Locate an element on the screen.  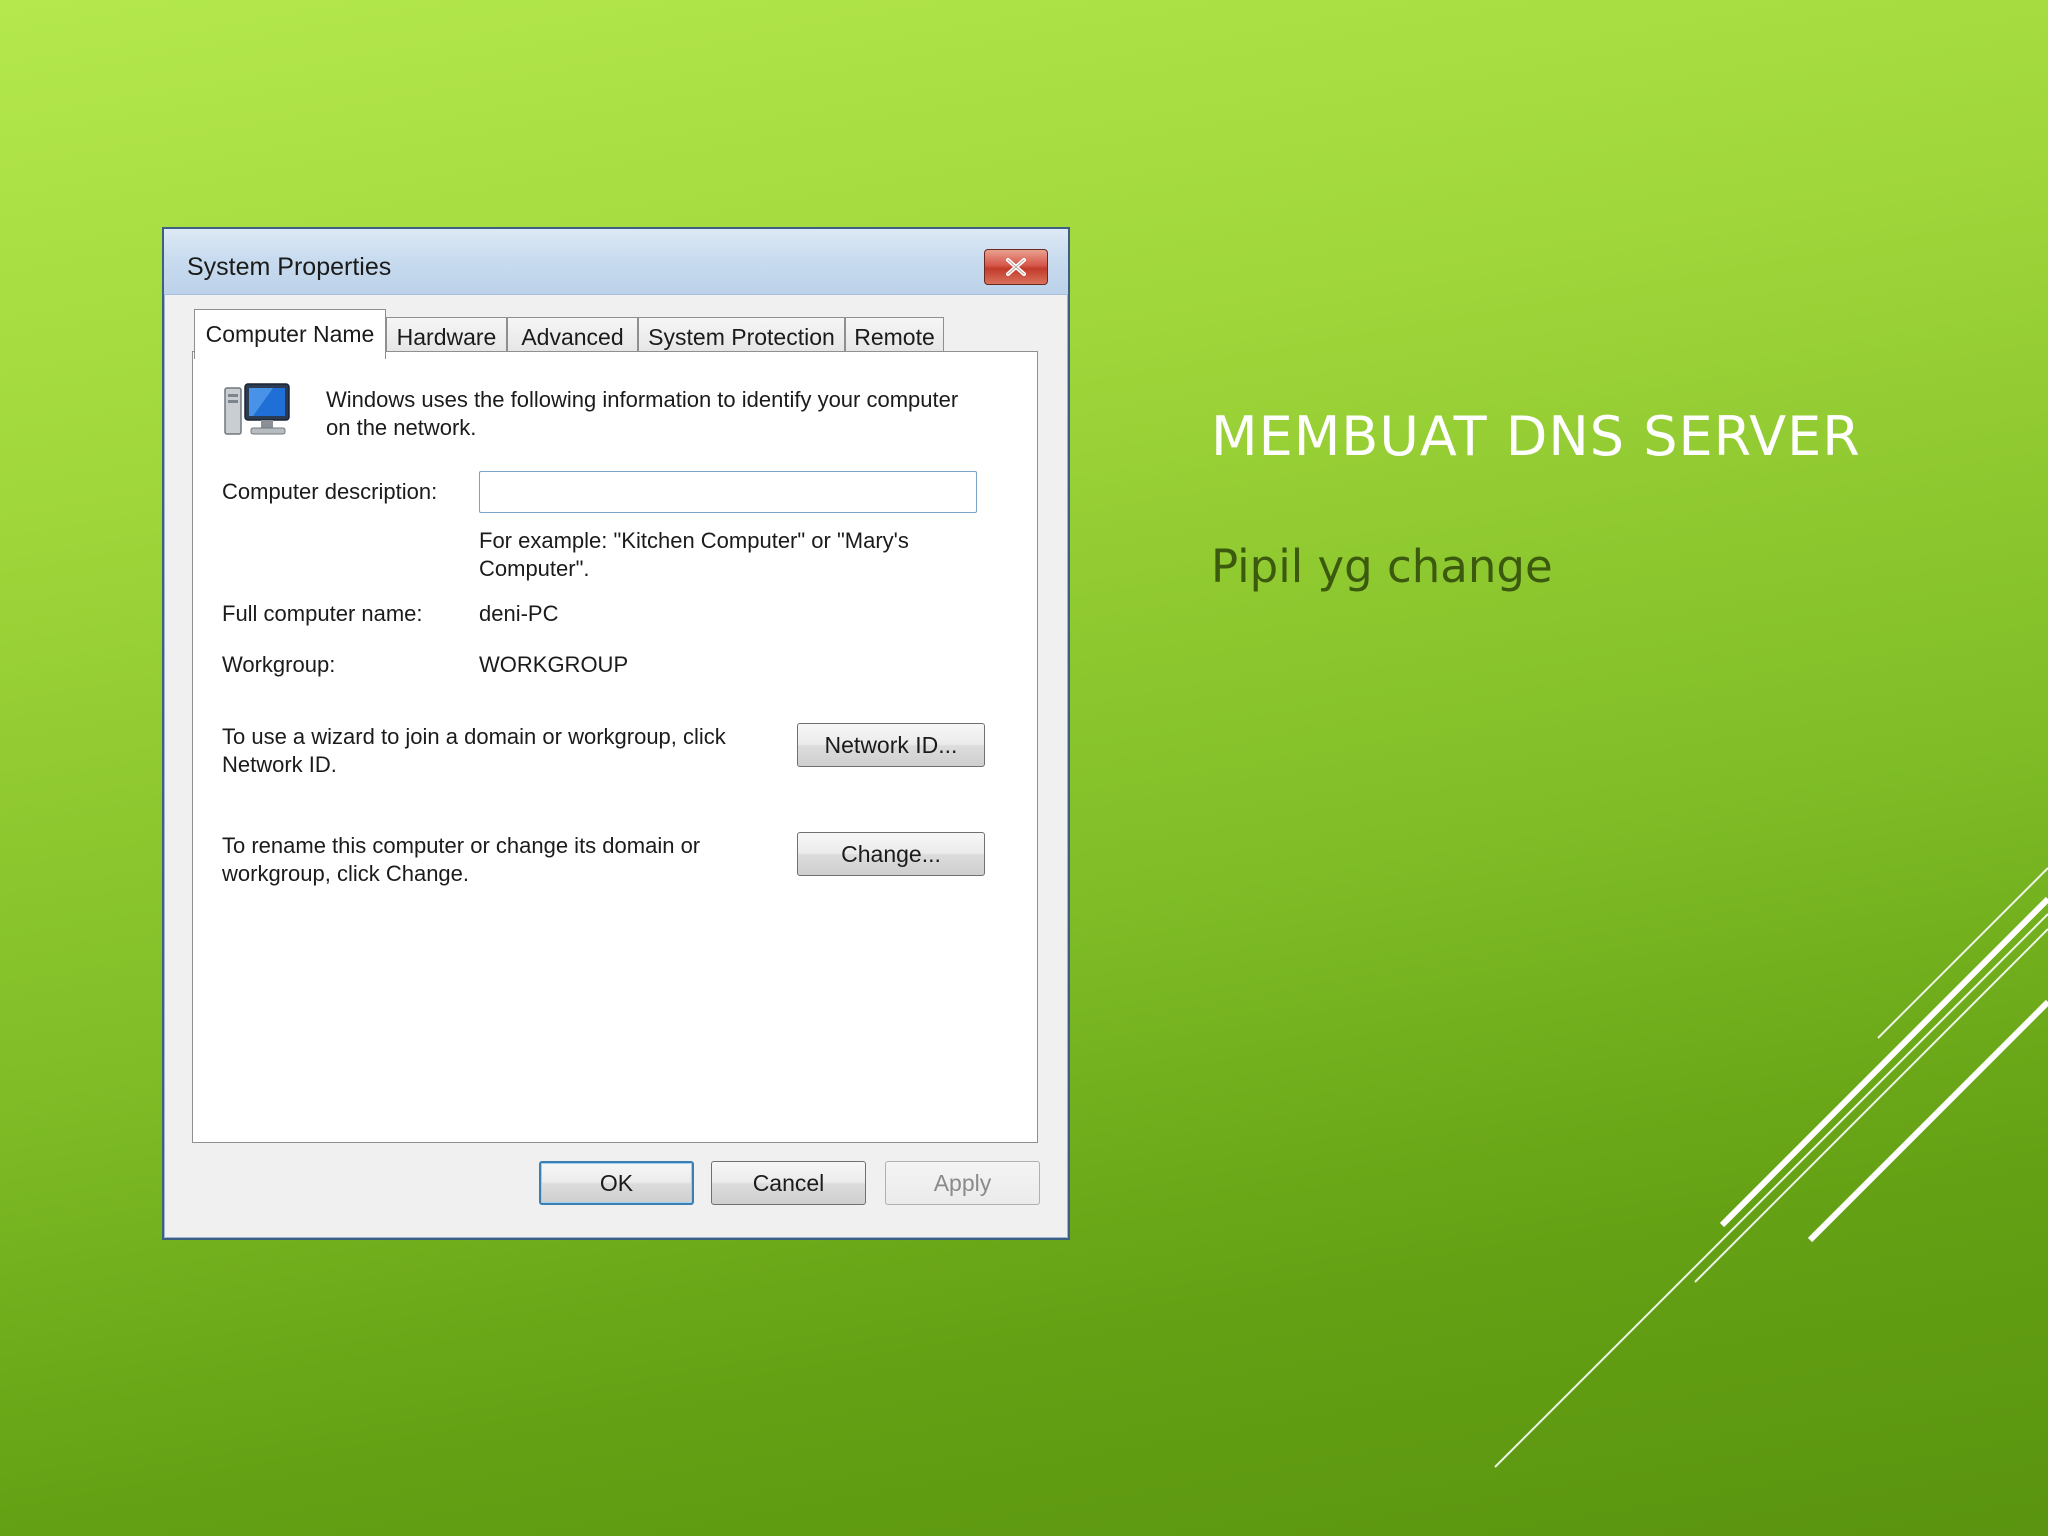
dialog-title: System Properties is located at coordinates (289, 267).